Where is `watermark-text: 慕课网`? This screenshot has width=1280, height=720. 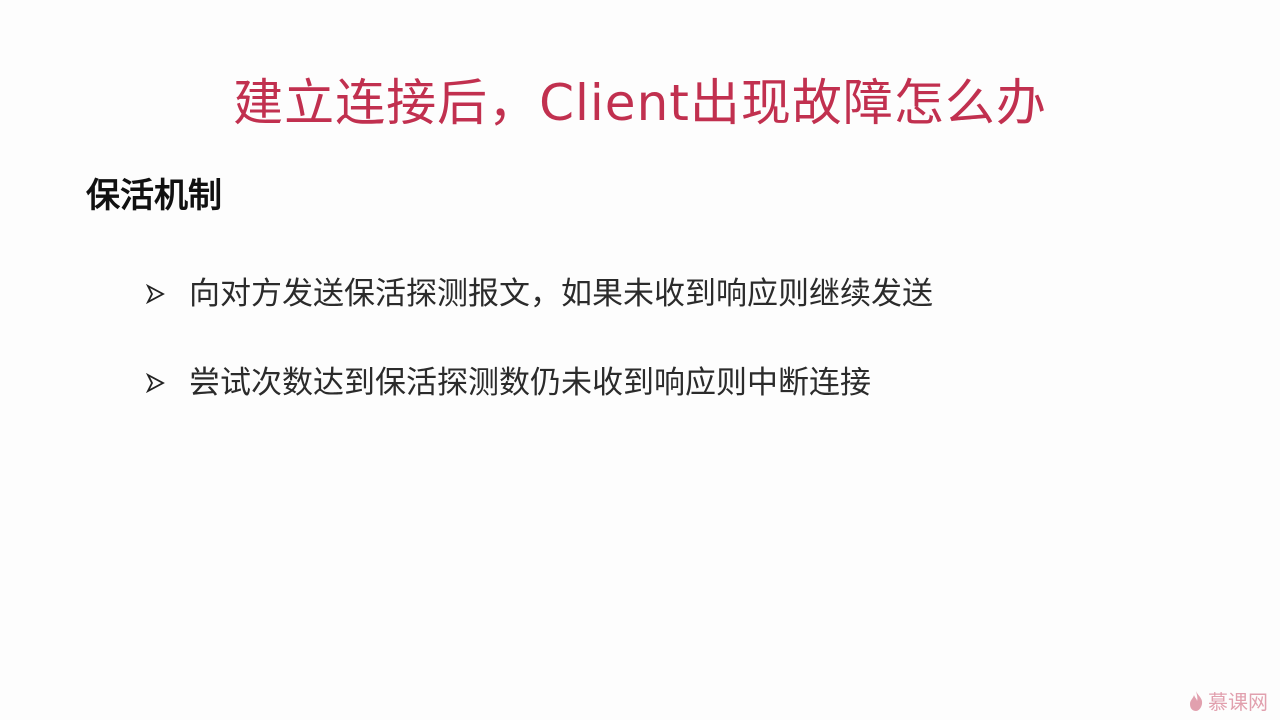
watermark-text: 慕课网 is located at coordinates (1238, 703).